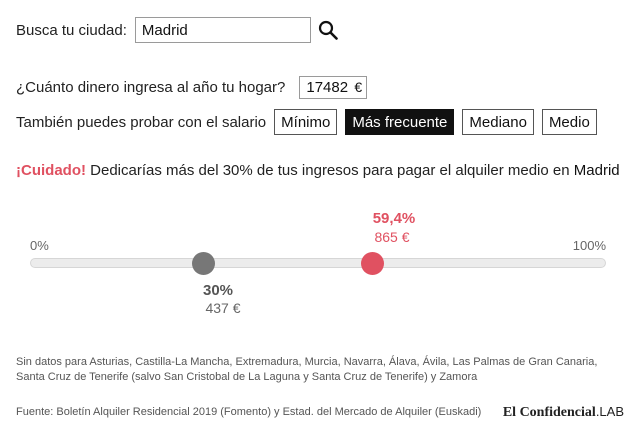  I want to click on salary-button-minimo: Mínimo, so click(306, 122).